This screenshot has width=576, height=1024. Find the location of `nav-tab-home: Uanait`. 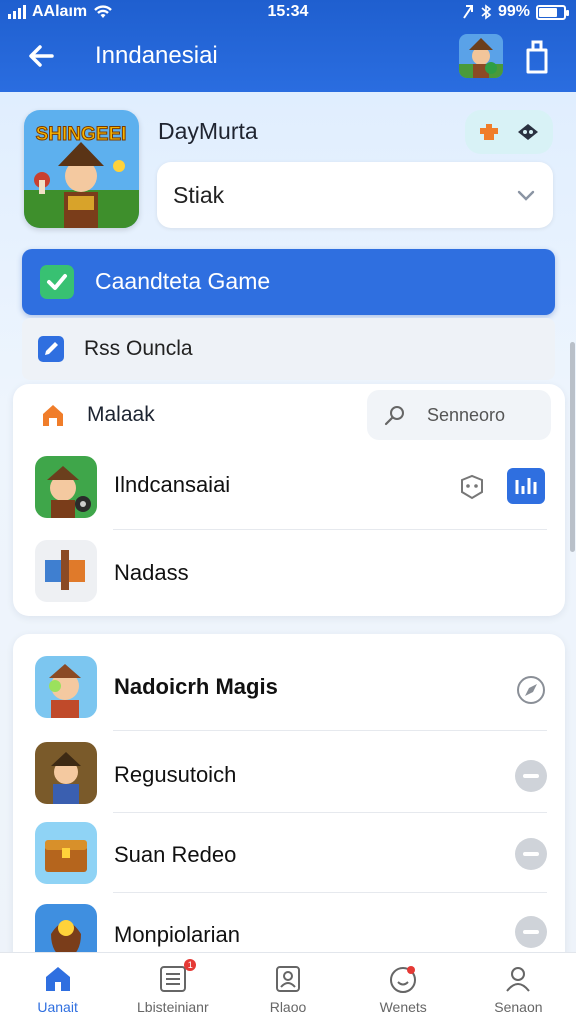

nav-tab-home: Uanait is located at coordinates (57, 988).